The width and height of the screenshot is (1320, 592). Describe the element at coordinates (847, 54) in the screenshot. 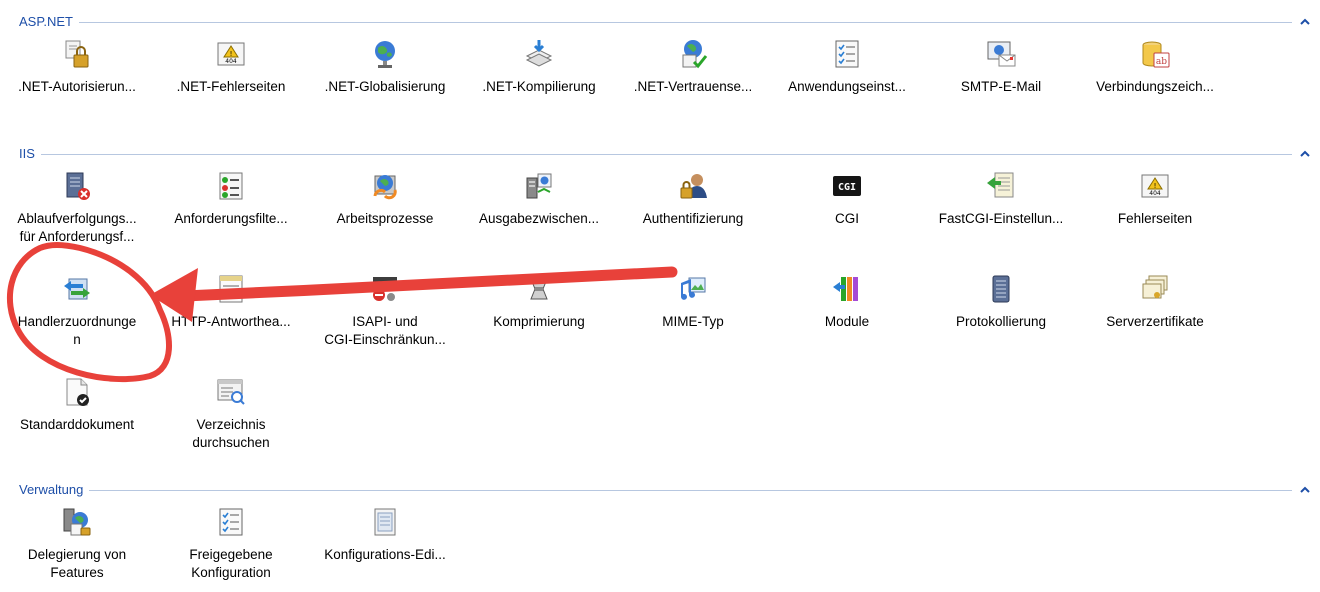

I see `checklist-icon` at that location.